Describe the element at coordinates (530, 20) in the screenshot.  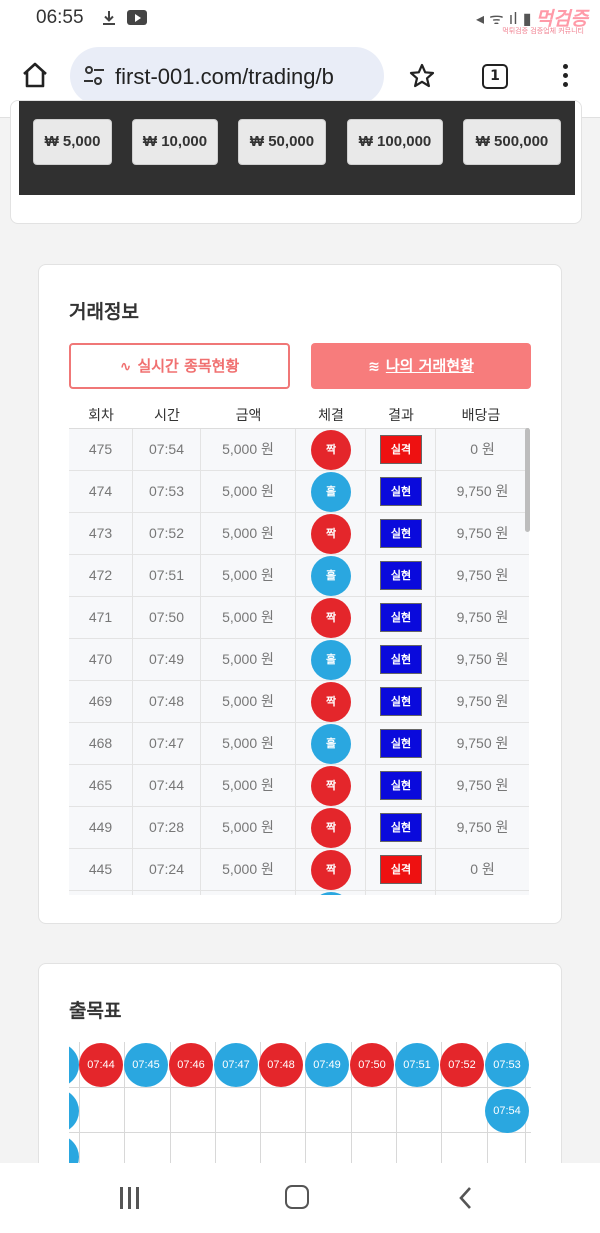
I see `watermark: 먹검증 먹튀검증 검증업체 커뮤니티` at that location.